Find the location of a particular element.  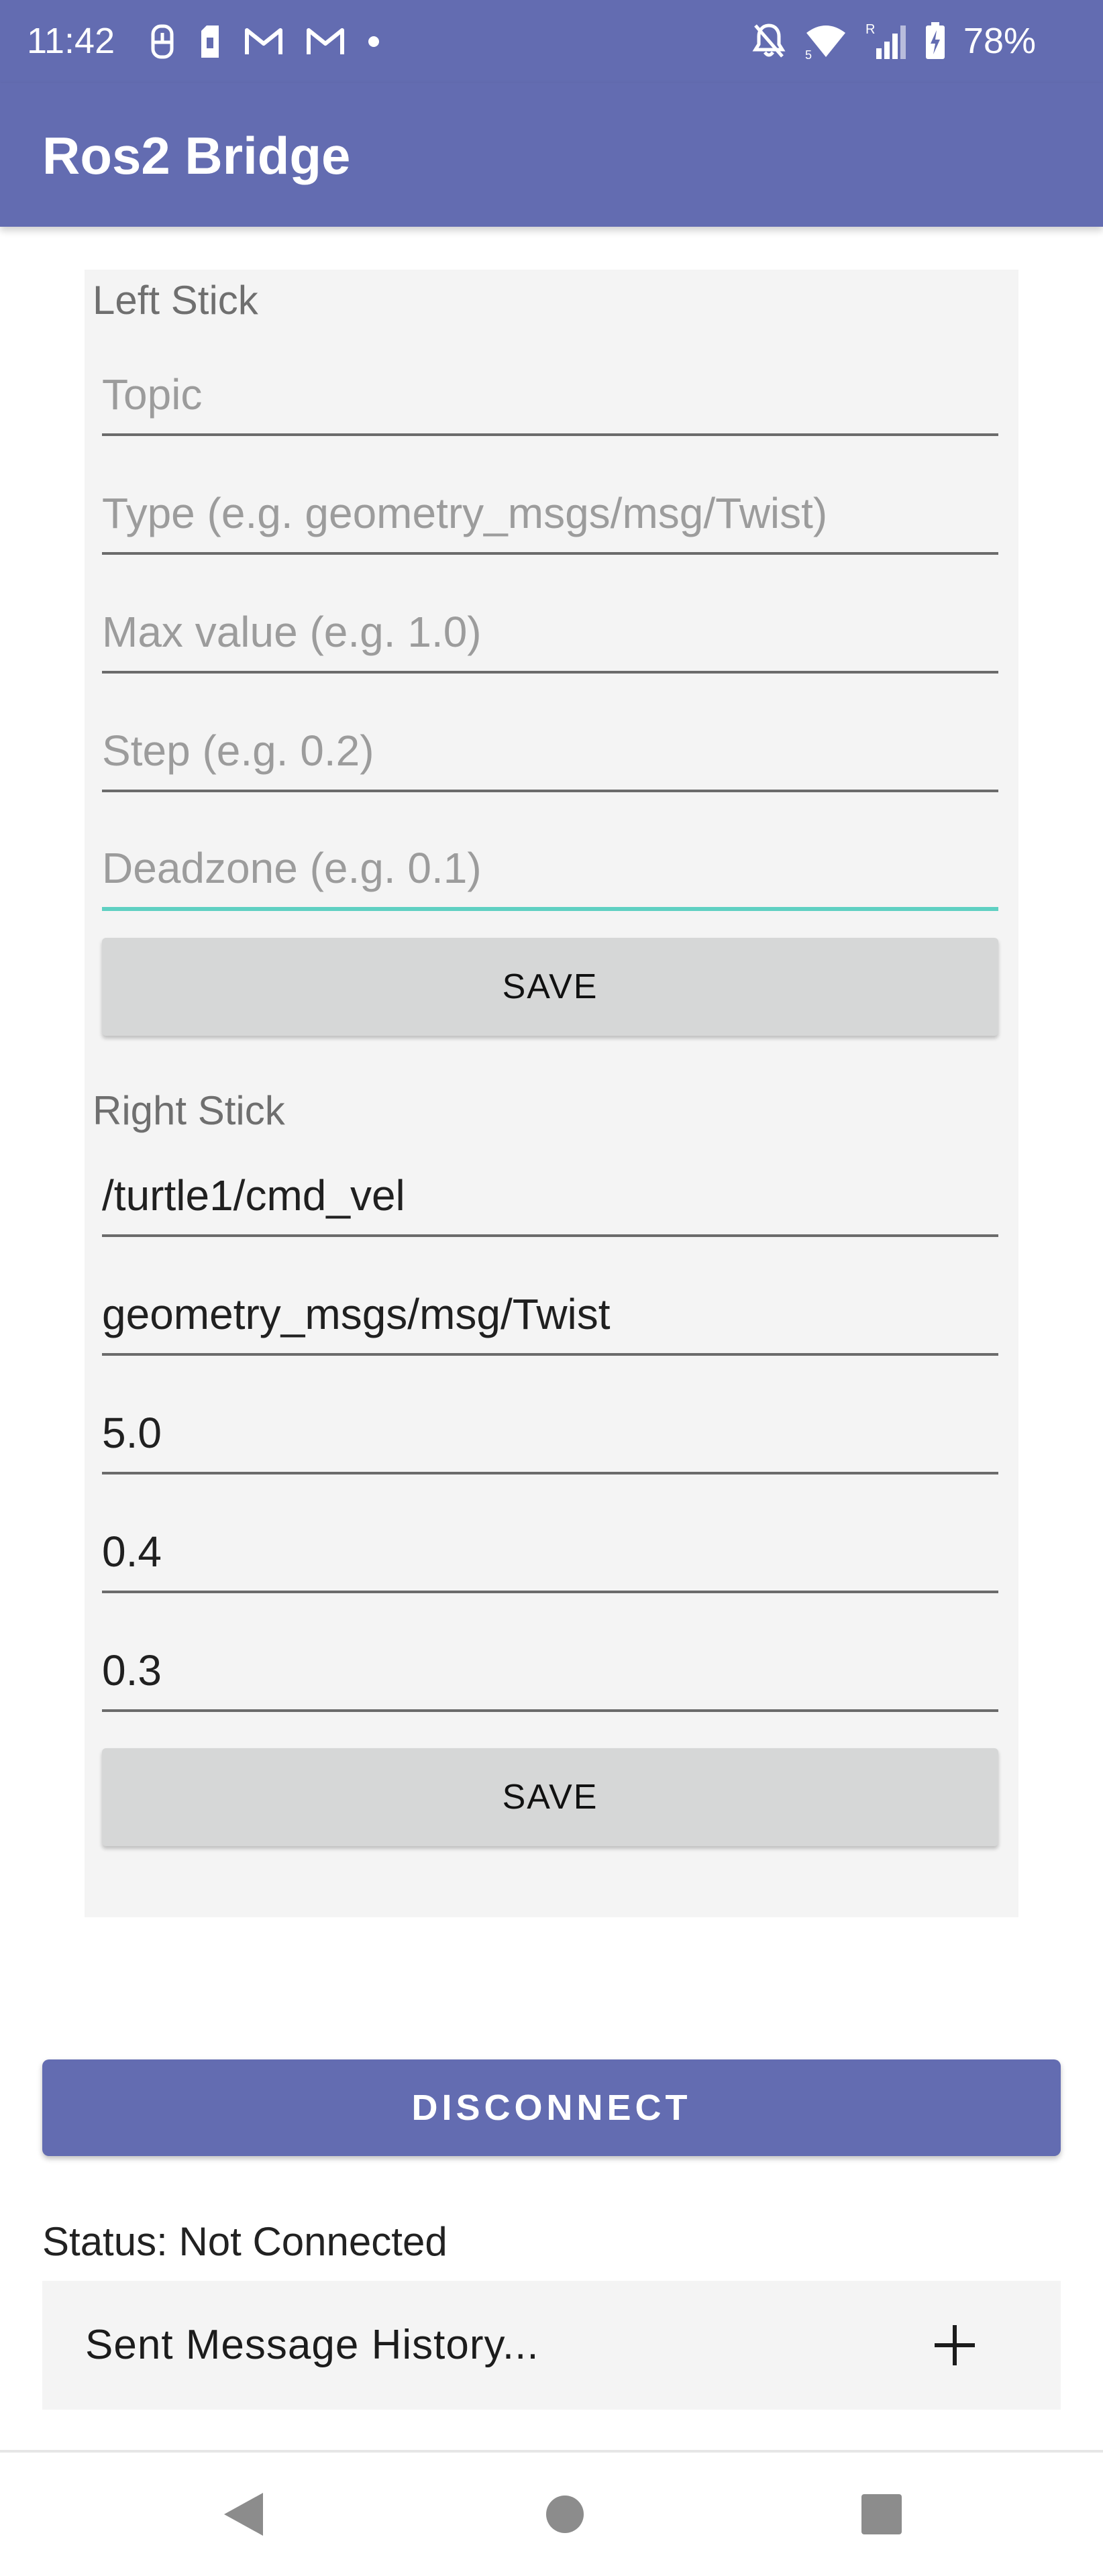

status-icons-left is located at coordinates (265, 41).